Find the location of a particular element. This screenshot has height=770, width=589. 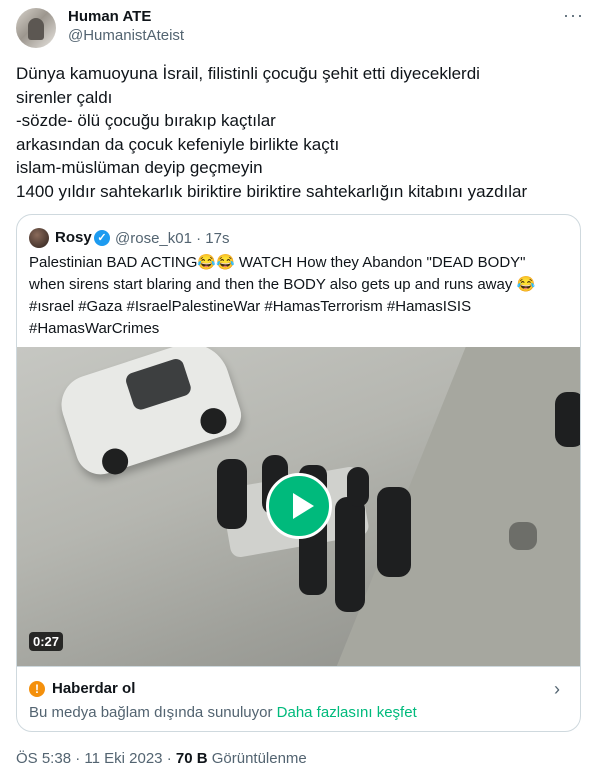

author-avatar is located at coordinates (36, 28).